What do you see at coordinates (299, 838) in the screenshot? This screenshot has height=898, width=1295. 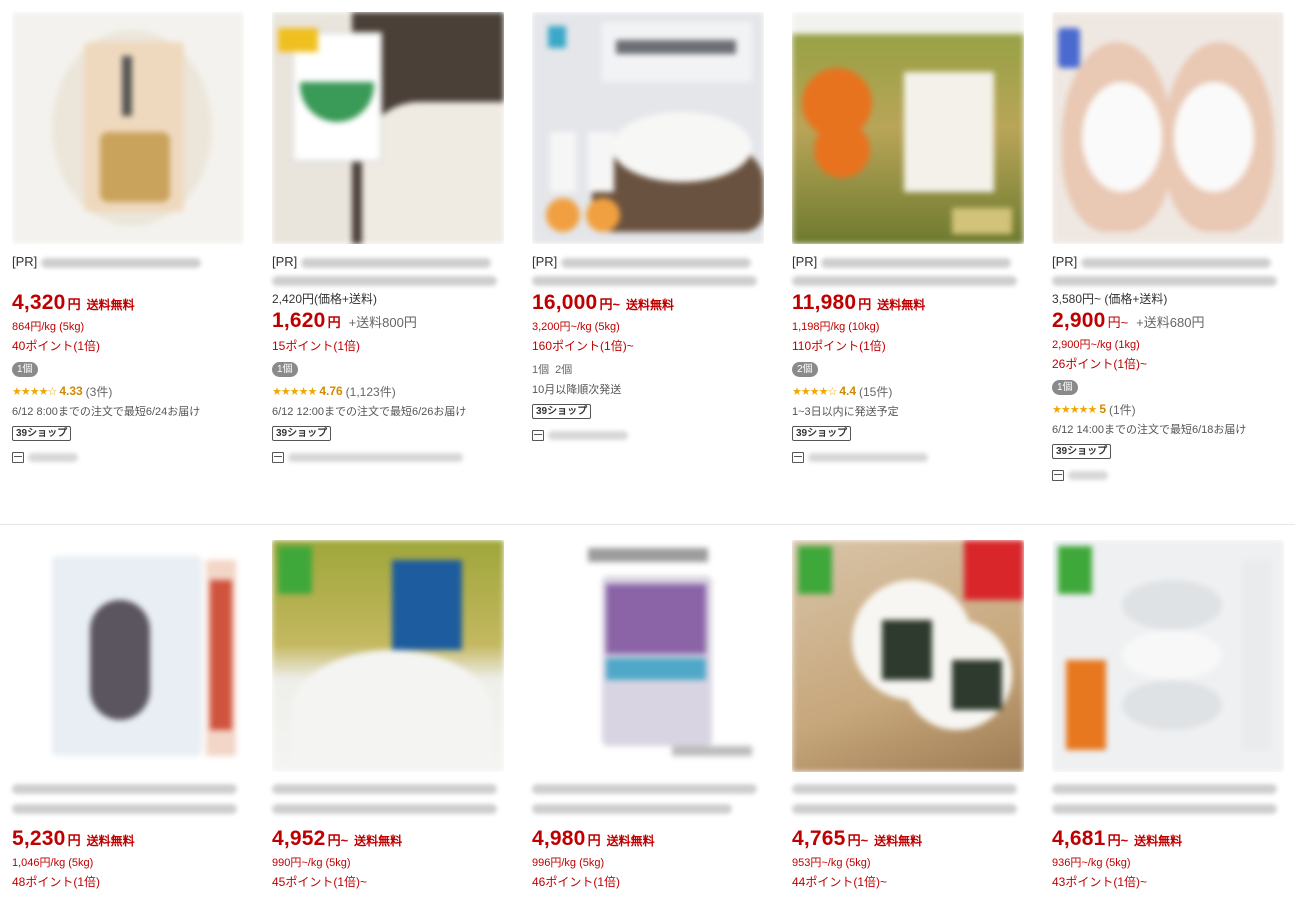 I see `price: 4,952` at bounding box center [299, 838].